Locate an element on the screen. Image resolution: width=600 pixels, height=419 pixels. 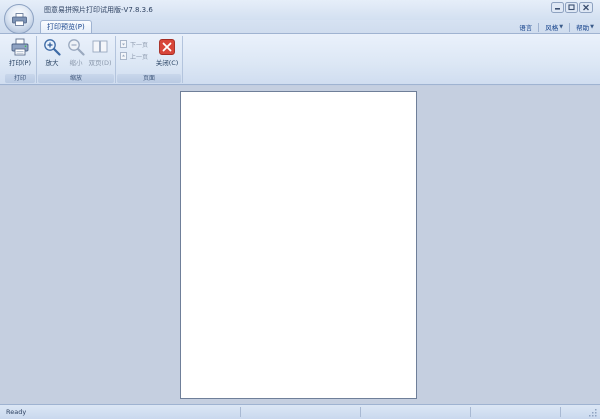
menu-help: 帮助 ▼ is located at coordinates (585, 27).